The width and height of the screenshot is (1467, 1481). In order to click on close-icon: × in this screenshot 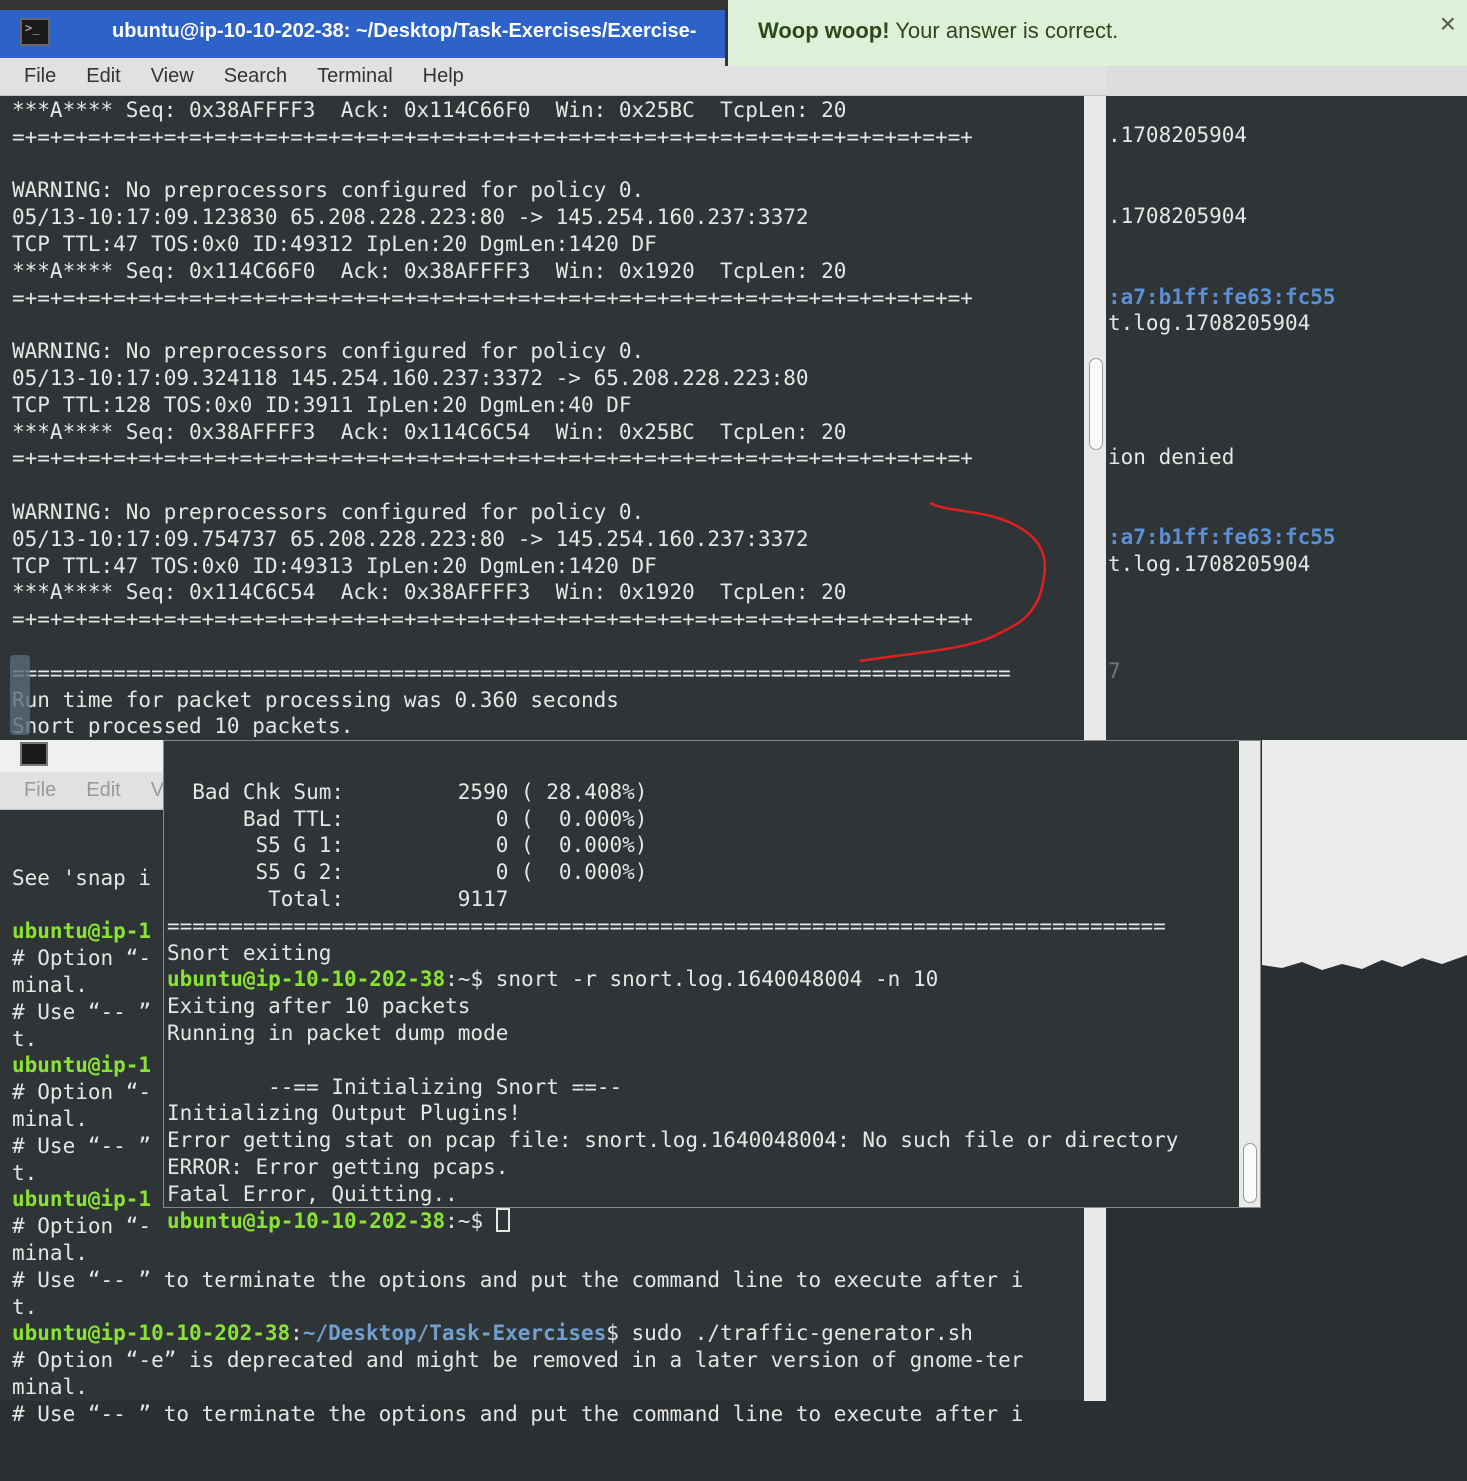, I will do `click(1448, 24)`.